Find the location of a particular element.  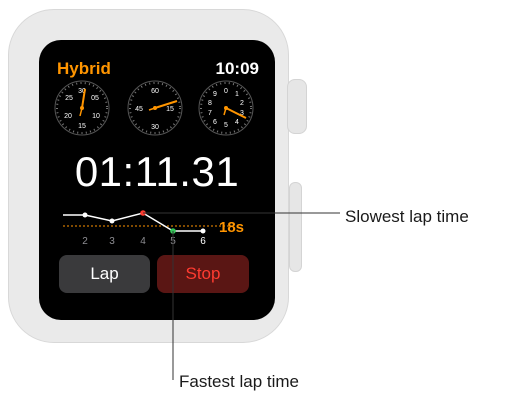

slowest-lap-callout: Slowest lap time is located at coordinates (407, 216).